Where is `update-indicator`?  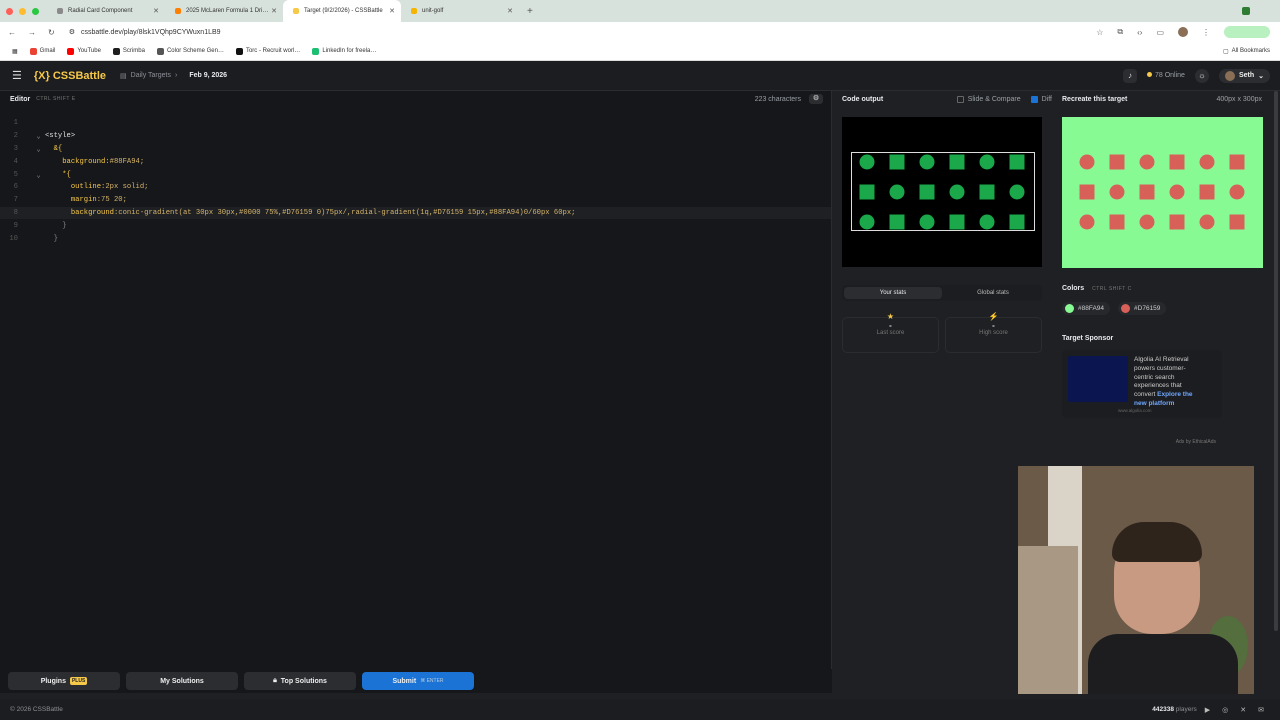 update-indicator is located at coordinates (1247, 32).